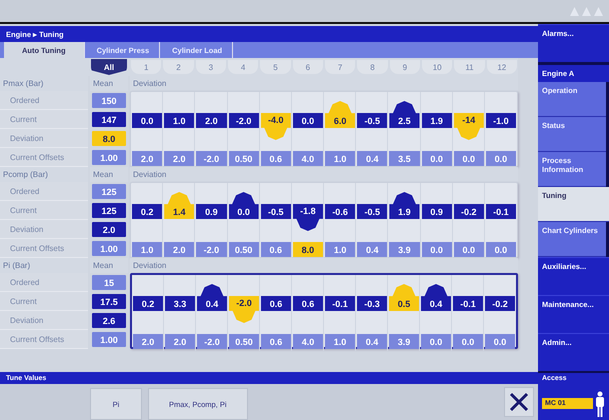 The width and height of the screenshot is (609, 420). Describe the element at coordinates (307, 249) in the screenshot. I see `offset-value: 8.0` at that location.